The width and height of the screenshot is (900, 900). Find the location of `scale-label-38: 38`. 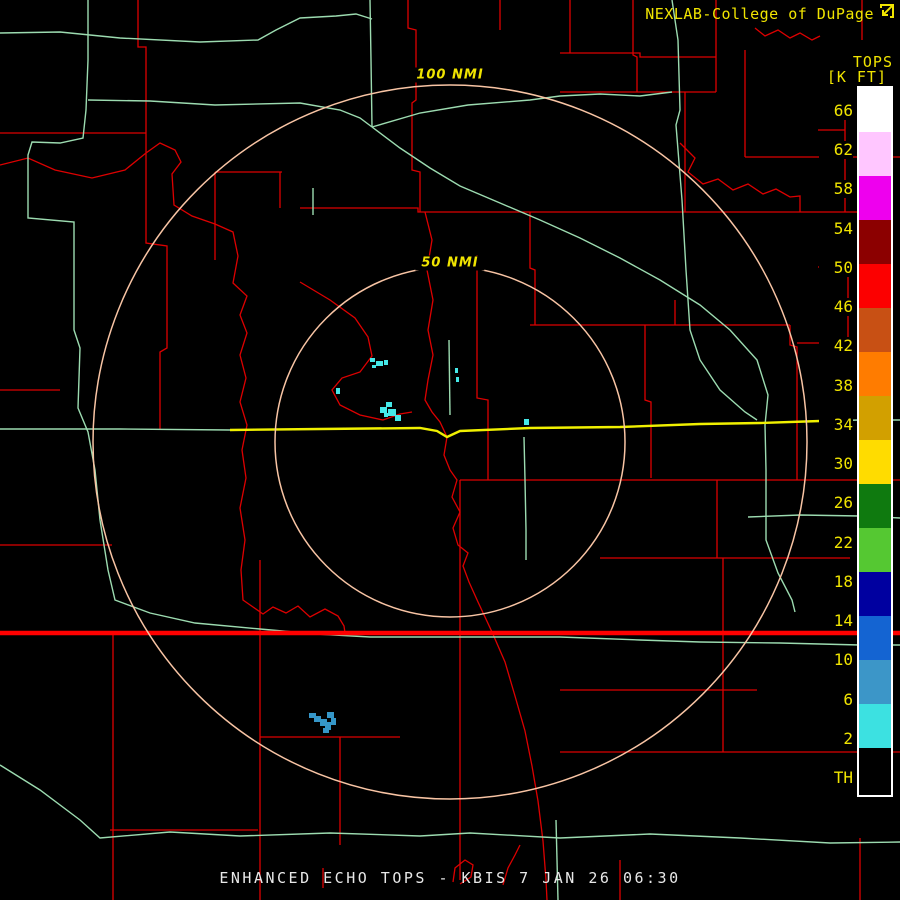

scale-label-38: 38 is located at coordinates (836, 386).